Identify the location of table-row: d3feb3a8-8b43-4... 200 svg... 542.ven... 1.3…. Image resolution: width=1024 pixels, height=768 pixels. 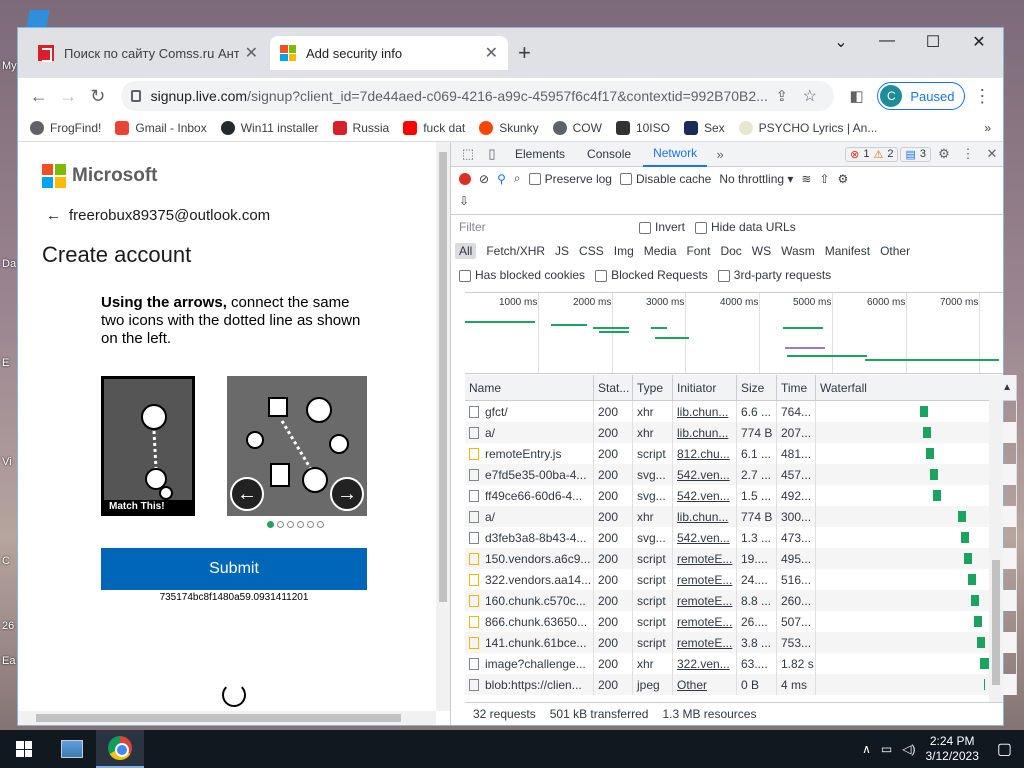
(741, 537).